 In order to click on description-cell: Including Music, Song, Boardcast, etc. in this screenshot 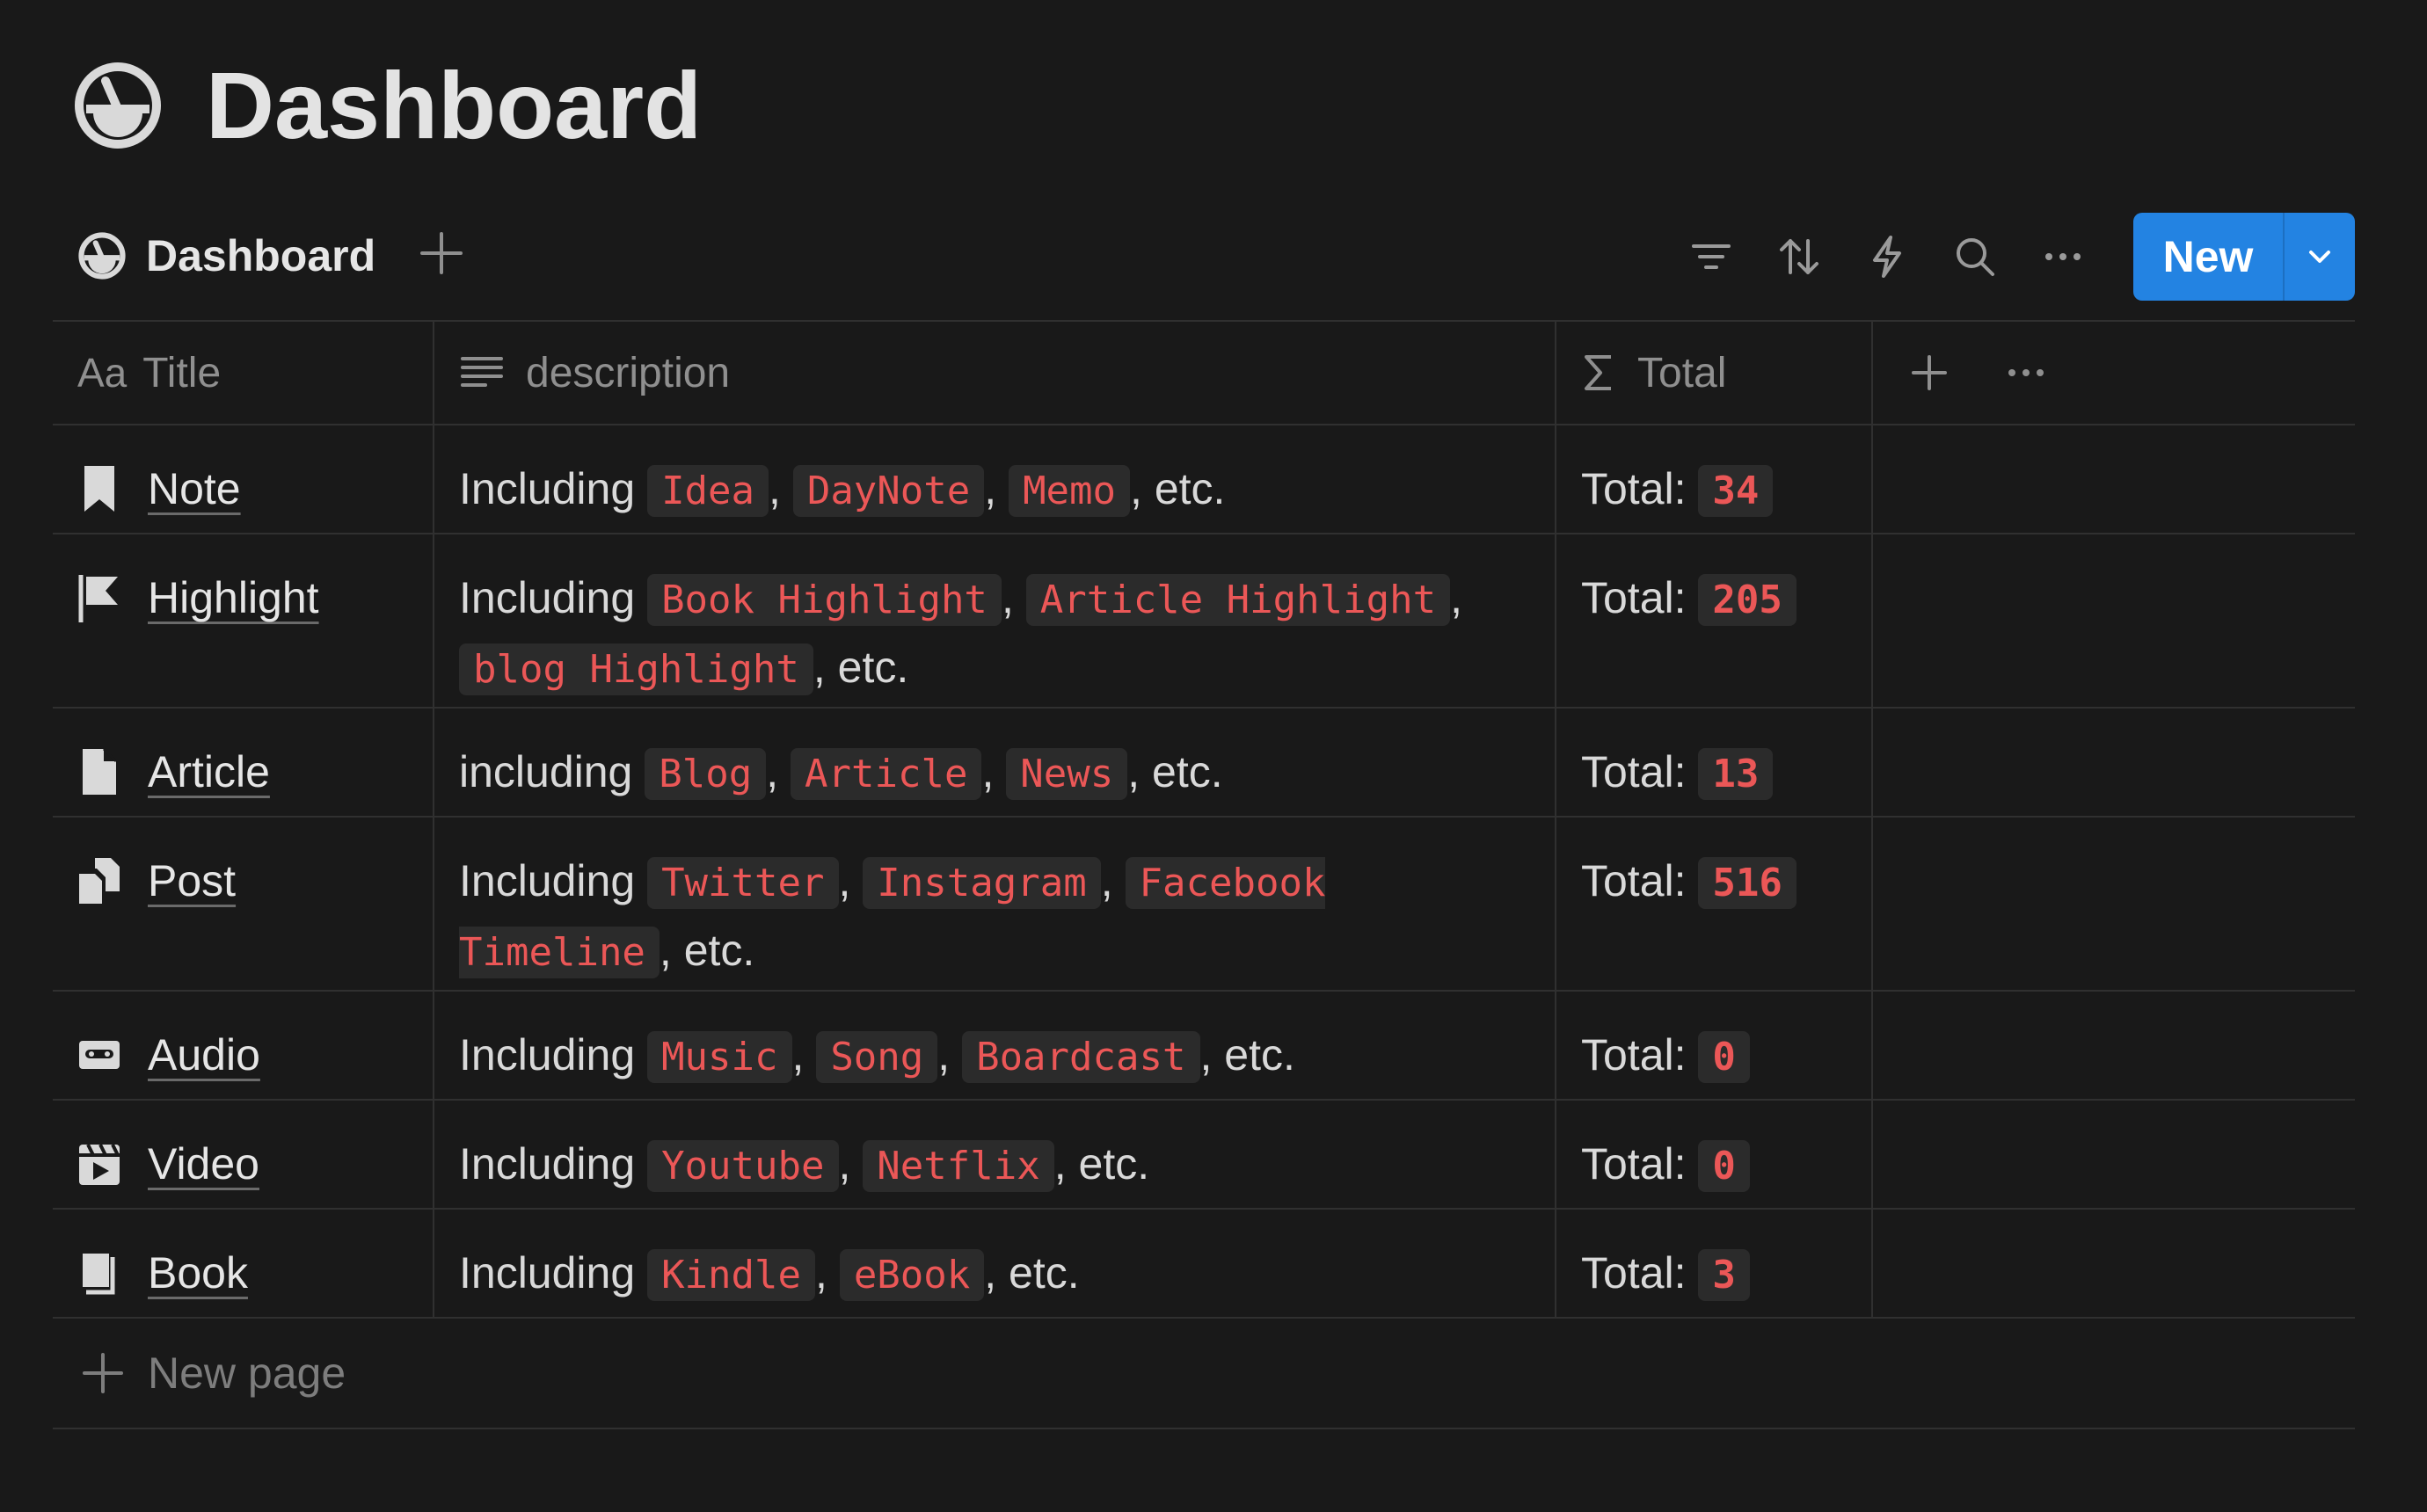, I will do `click(995, 1045)`.